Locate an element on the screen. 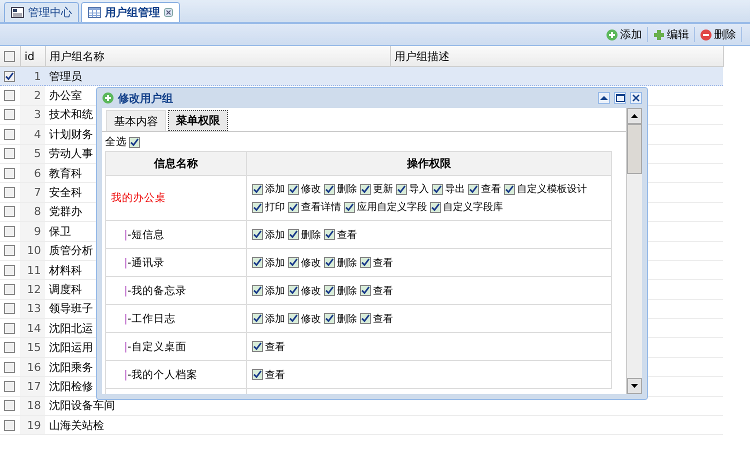 The height and width of the screenshot is (474, 750). row-number: 8 is located at coordinates (32, 212).